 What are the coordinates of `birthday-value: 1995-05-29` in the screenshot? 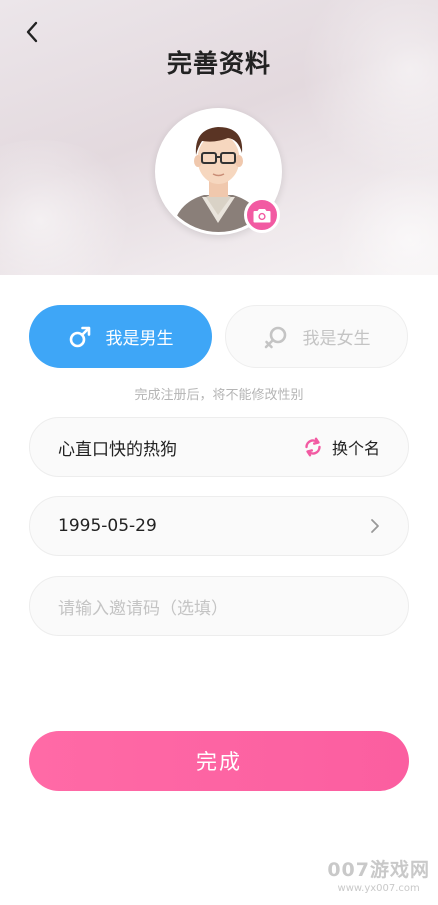 It's located at (107, 526).